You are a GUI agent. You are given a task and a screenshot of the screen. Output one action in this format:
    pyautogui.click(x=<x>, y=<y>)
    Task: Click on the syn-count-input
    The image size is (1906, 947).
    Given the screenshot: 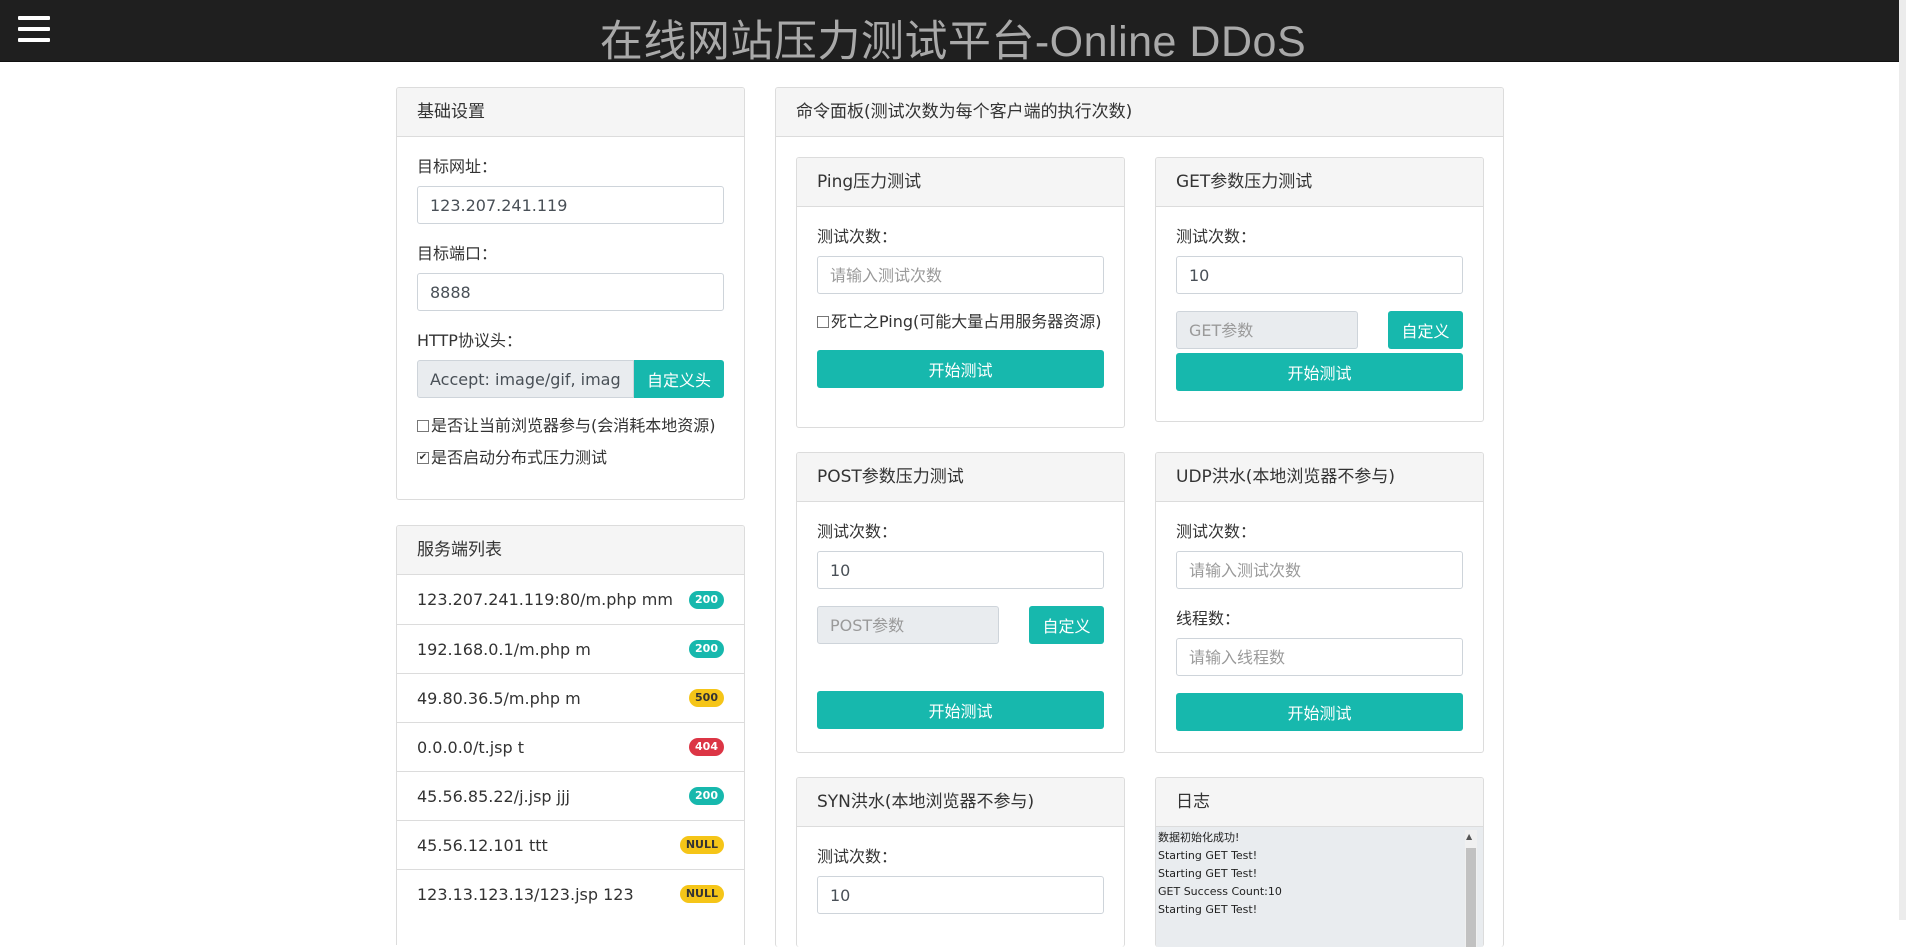 What is the action you would take?
    pyautogui.click(x=960, y=895)
    